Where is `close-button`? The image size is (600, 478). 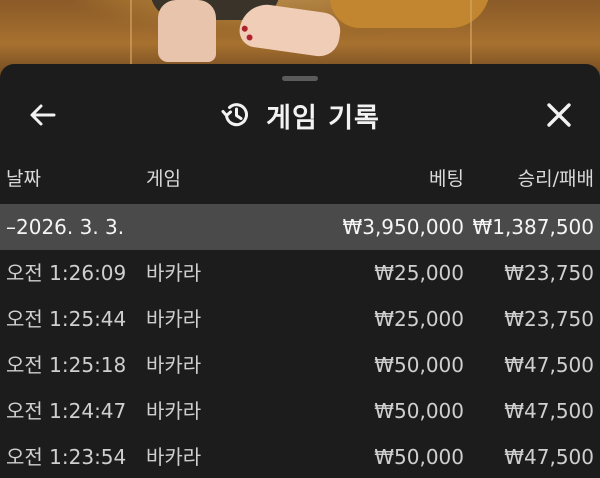 close-button is located at coordinates (559, 115).